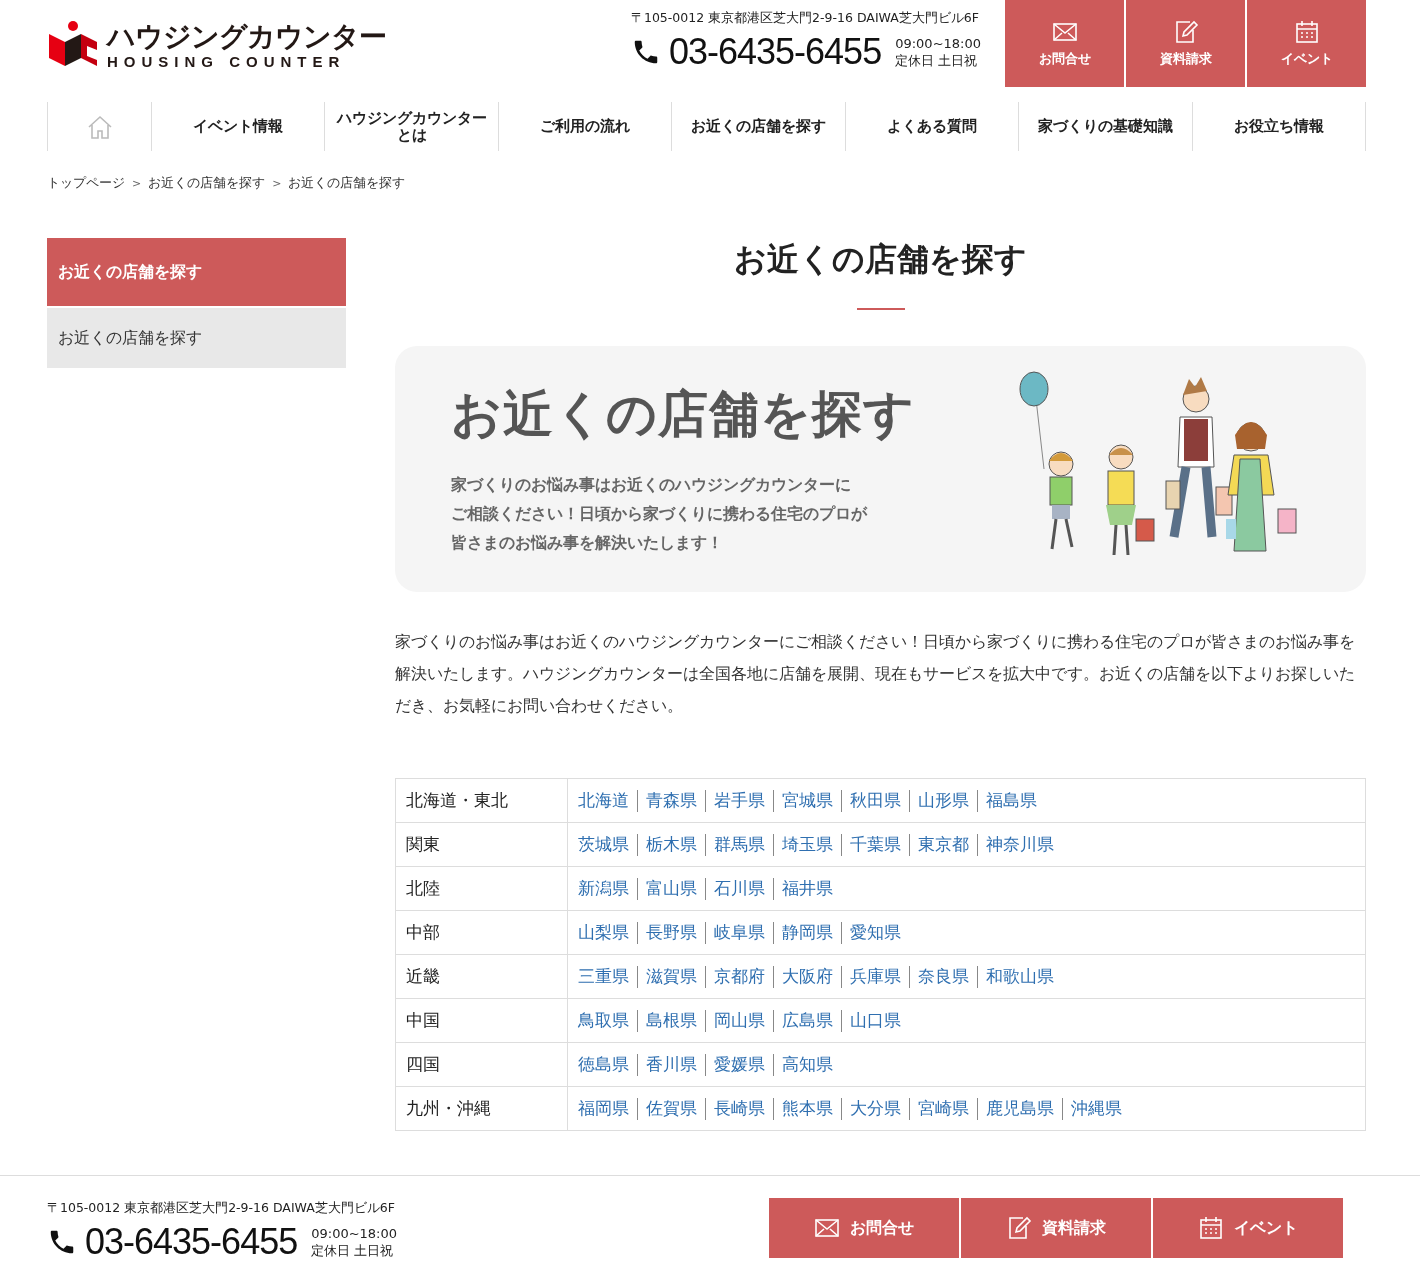 Image resolution: width=1420 pixels, height=1268 pixels. What do you see at coordinates (807, 1020) in the screenshot?
I see `prefecture-link: 広島県` at bounding box center [807, 1020].